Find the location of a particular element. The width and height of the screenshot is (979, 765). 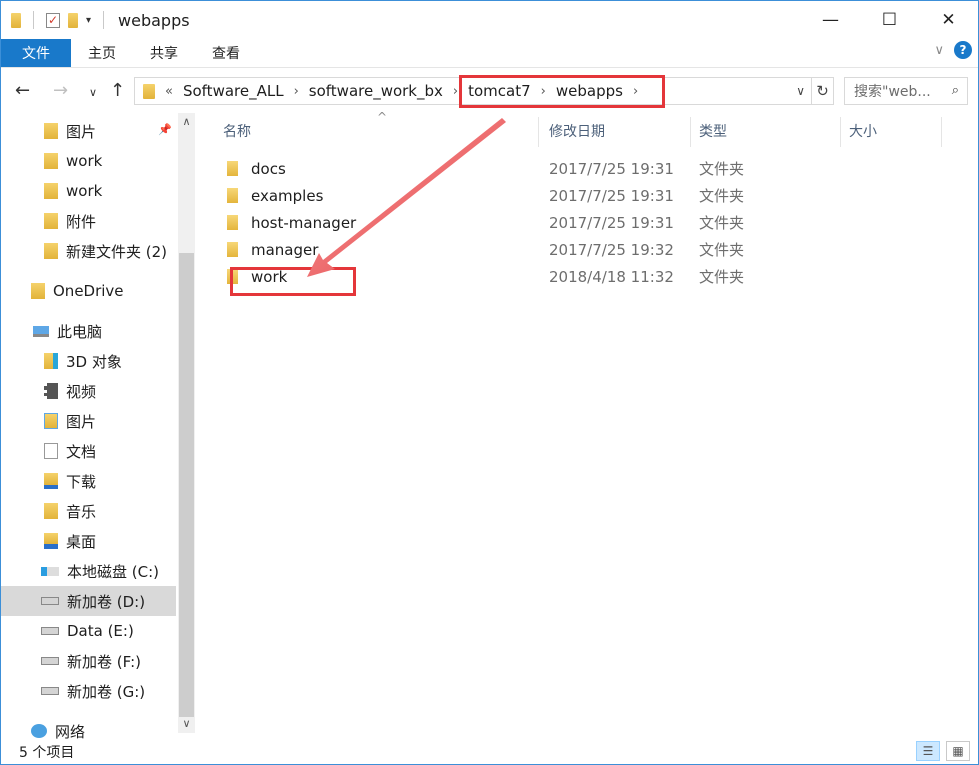

pictures-folder-icon is located at coordinates (51, 131).